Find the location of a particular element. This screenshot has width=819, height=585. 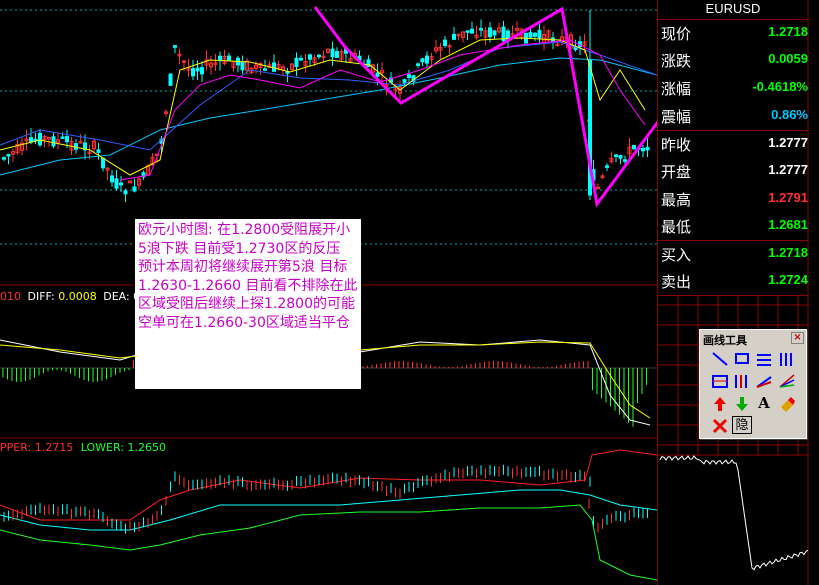

macd-indicator-label: 010 DIFF: 0.0008 DEA: 0 is located at coordinates (70, 296).